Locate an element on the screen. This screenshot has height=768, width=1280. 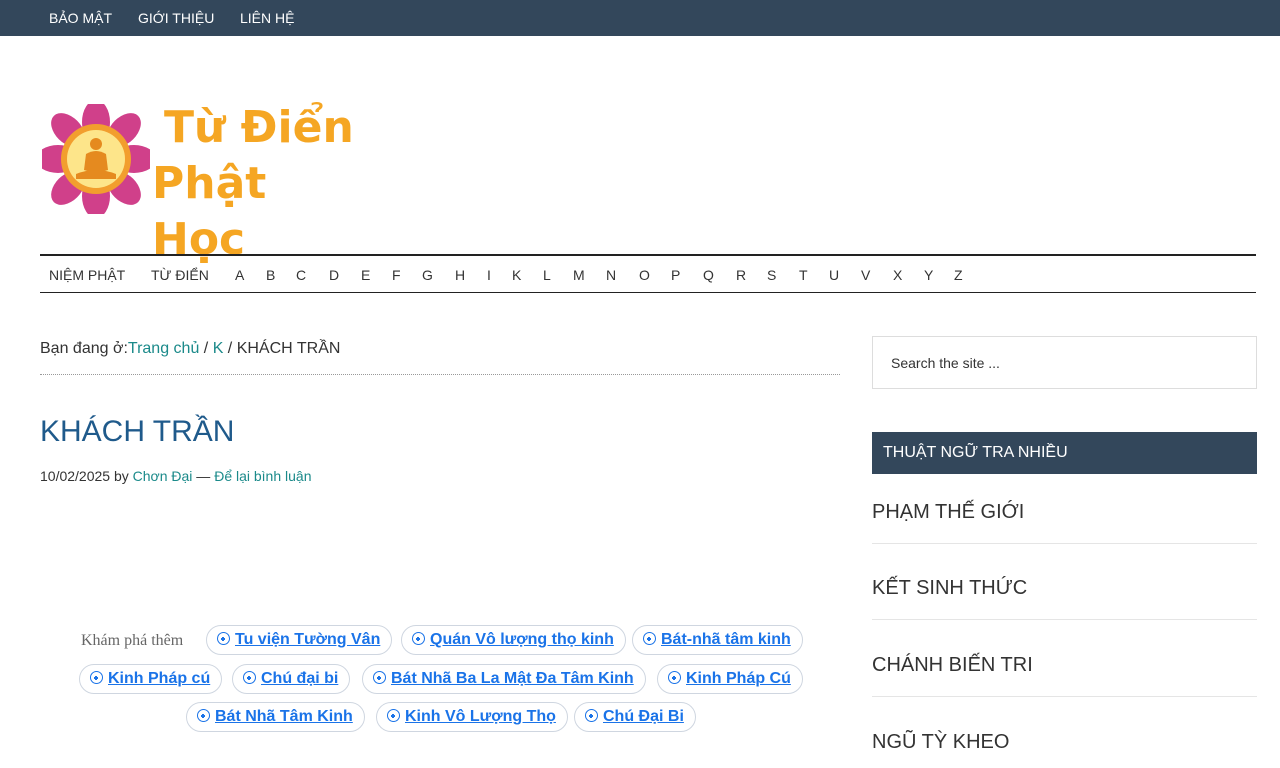
chip-label: Kinh Pháp Cú is located at coordinates (738, 678).